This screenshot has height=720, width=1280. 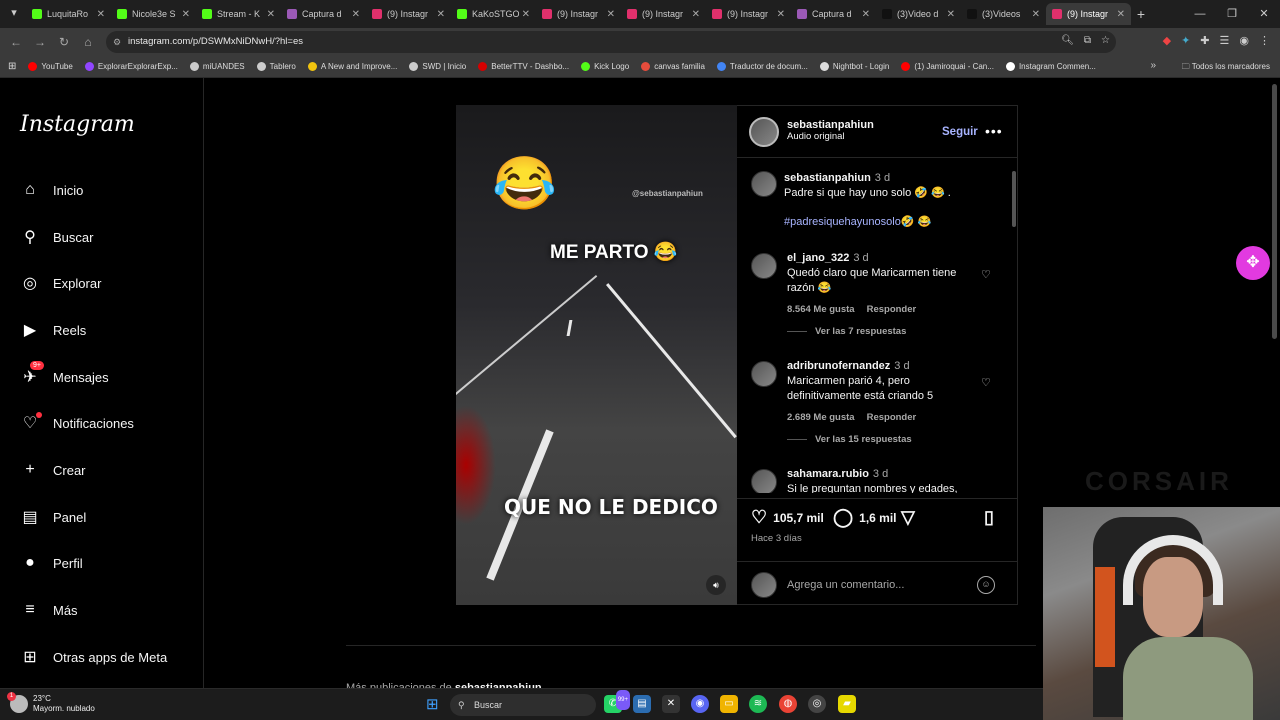 What do you see at coordinates (857, 222) in the screenshot?
I see `caption-hashtag: #padresiquehayunosolo🤣 😂` at bounding box center [857, 222].